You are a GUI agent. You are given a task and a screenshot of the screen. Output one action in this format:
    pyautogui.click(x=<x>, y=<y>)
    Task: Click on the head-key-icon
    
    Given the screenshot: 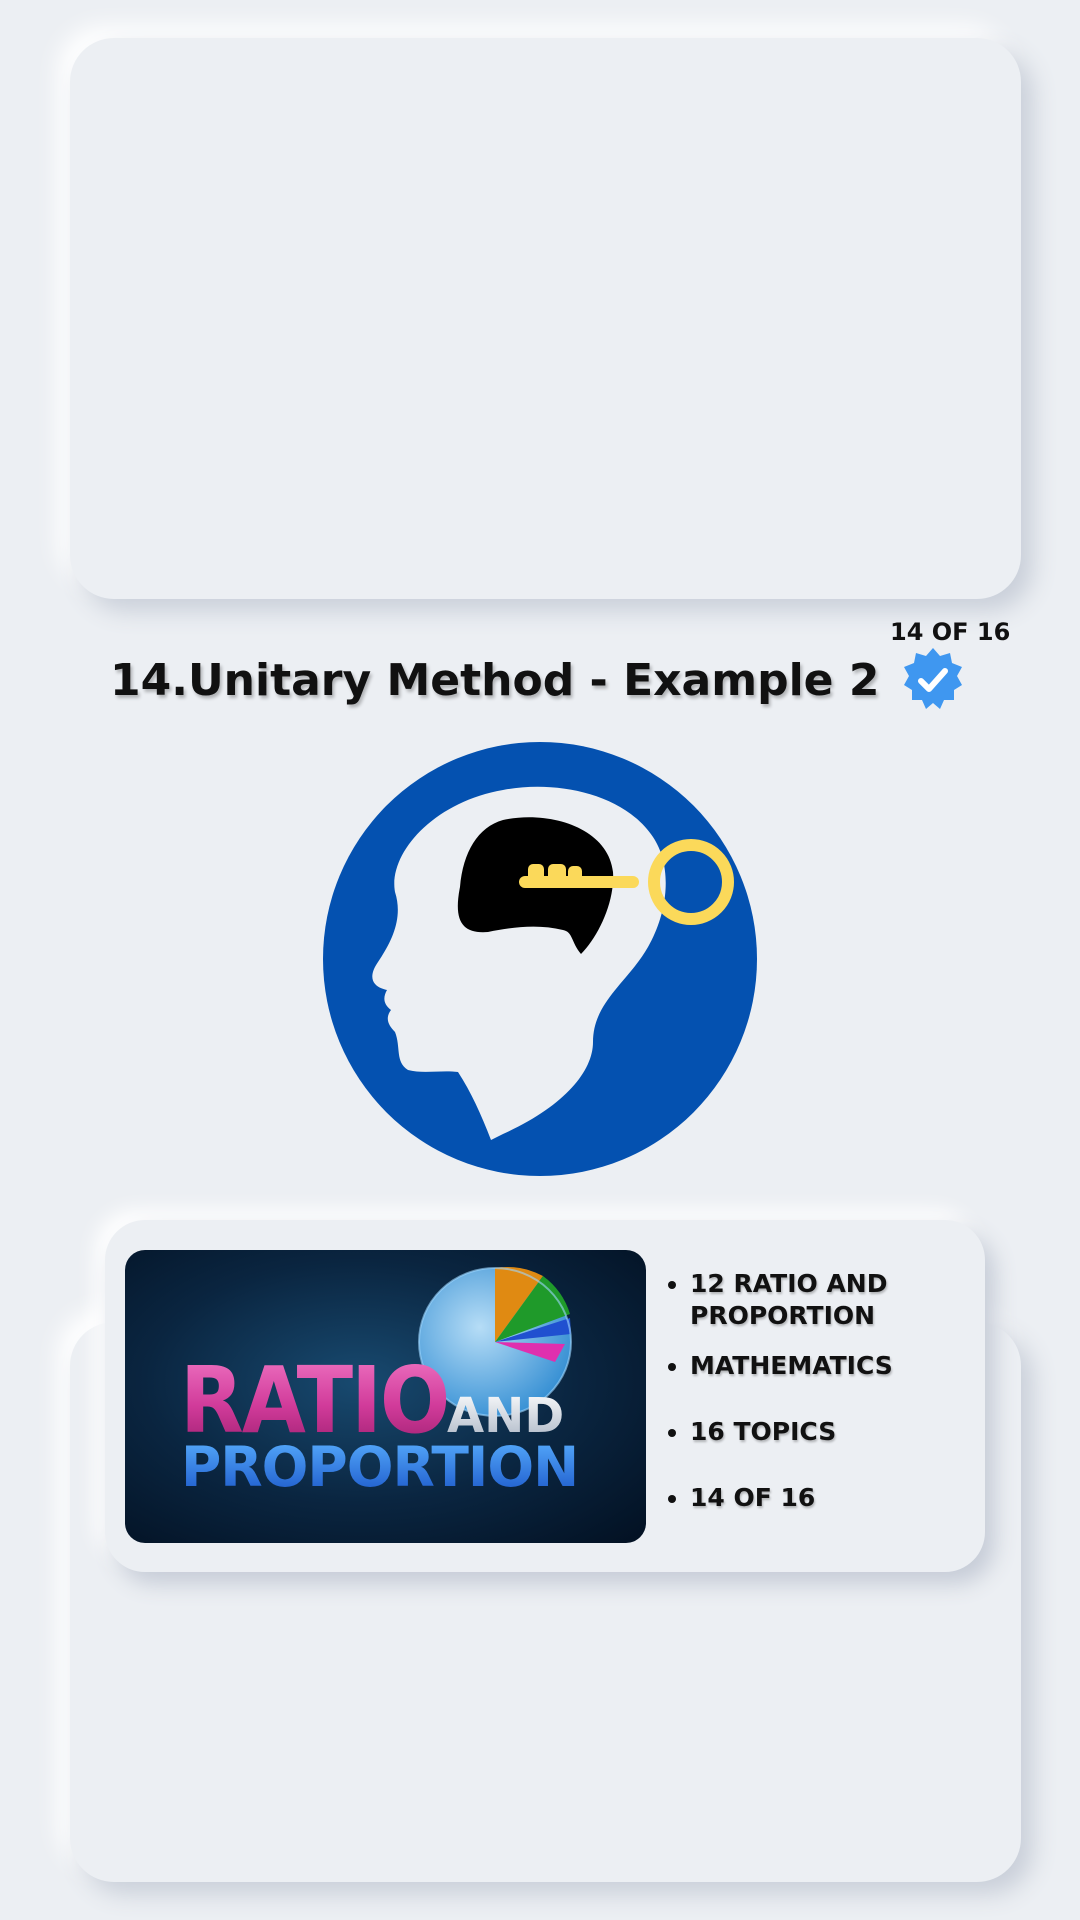 What is the action you would take?
    pyautogui.click(x=540, y=959)
    